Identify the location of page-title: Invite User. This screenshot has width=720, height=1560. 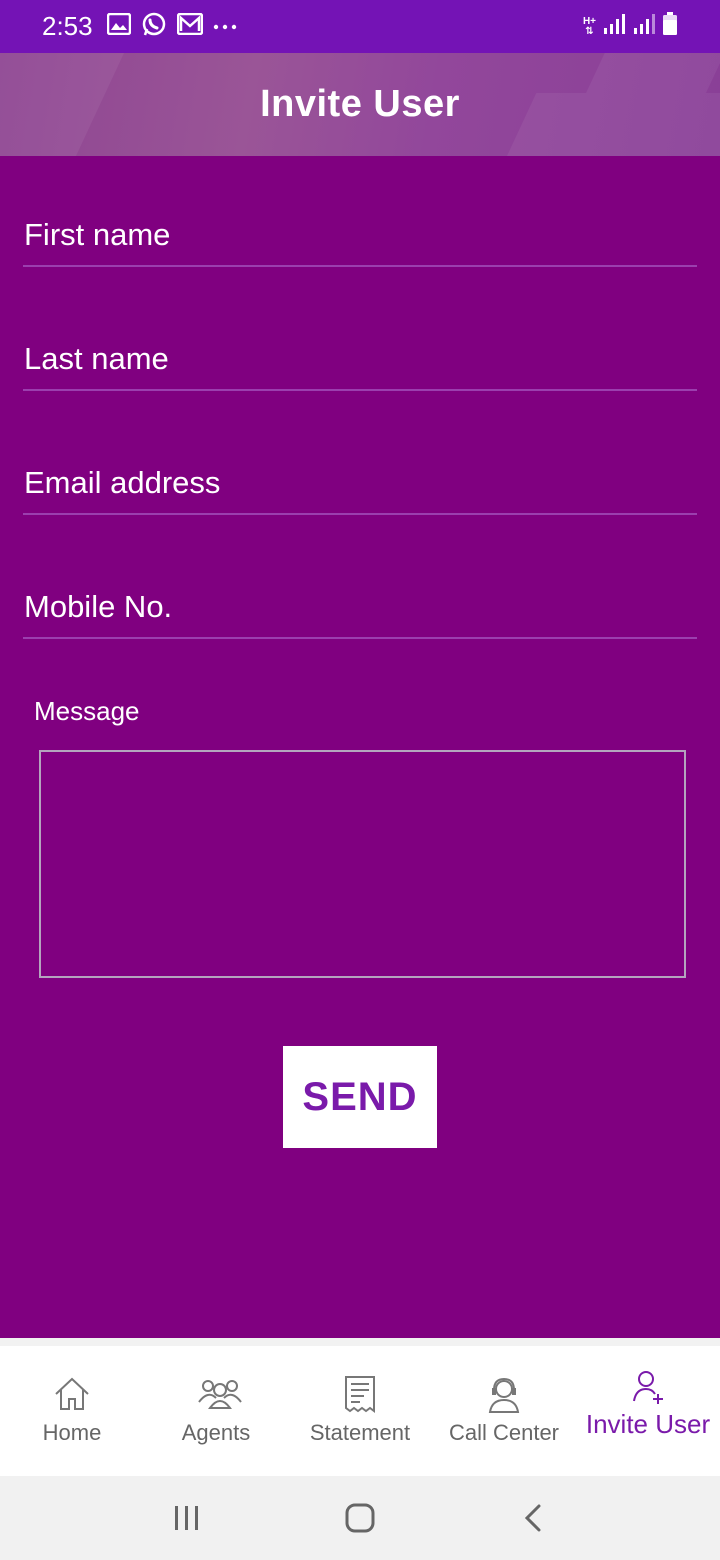
(360, 104).